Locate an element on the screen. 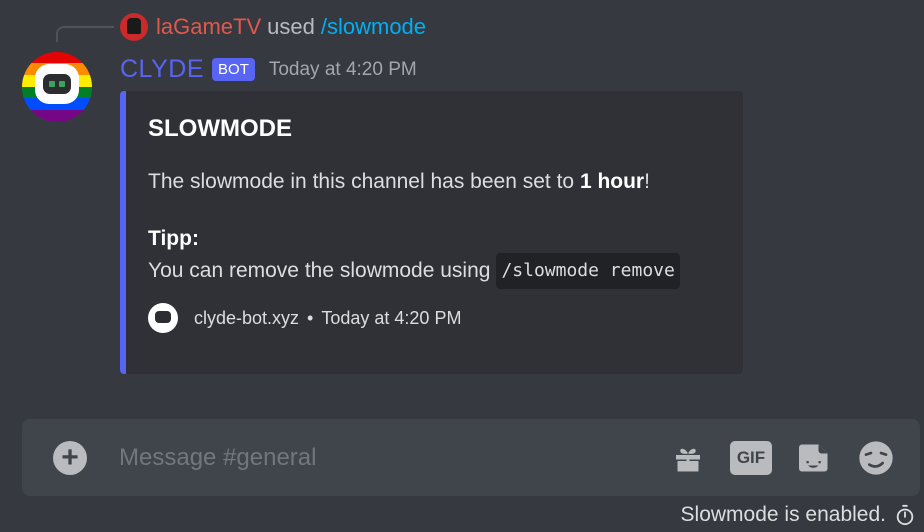 The height and width of the screenshot is (532, 924). footer-site: clyde-bot.xyz is located at coordinates (247, 317).